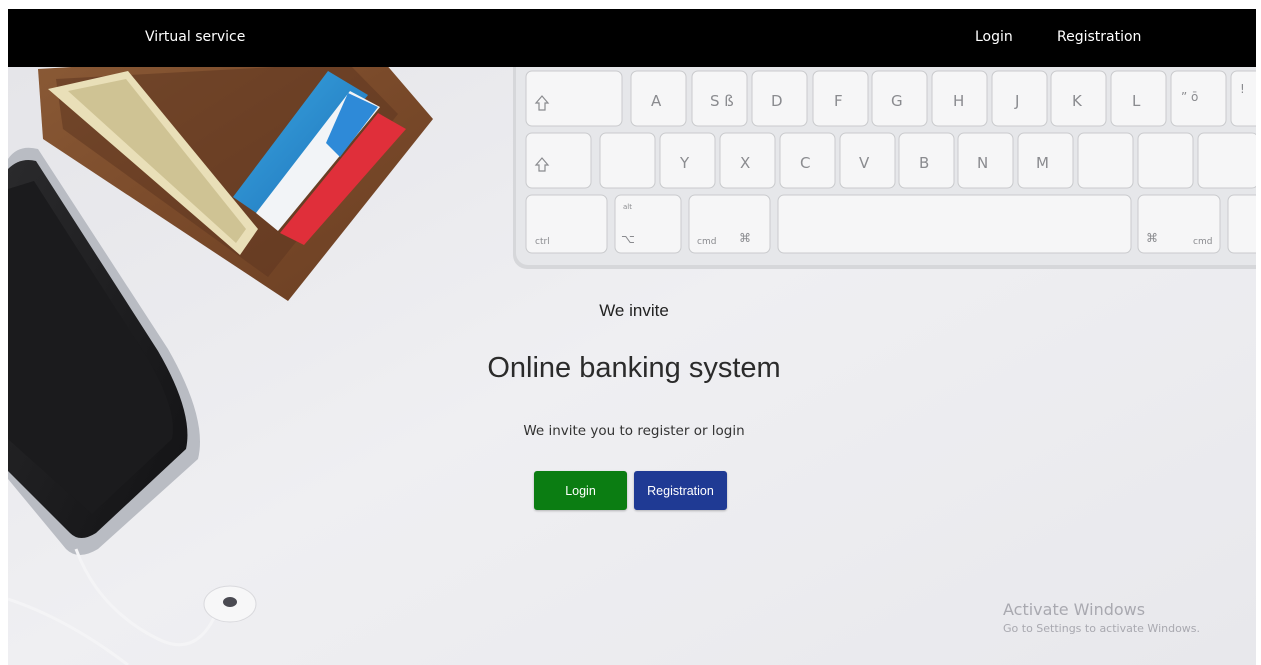 The height and width of the screenshot is (665, 1261). What do you see at coordinates (634, 431) in the screenshot?
I see `hero-subtitle: We invite you to register or login` at bounding box center [634, 431].